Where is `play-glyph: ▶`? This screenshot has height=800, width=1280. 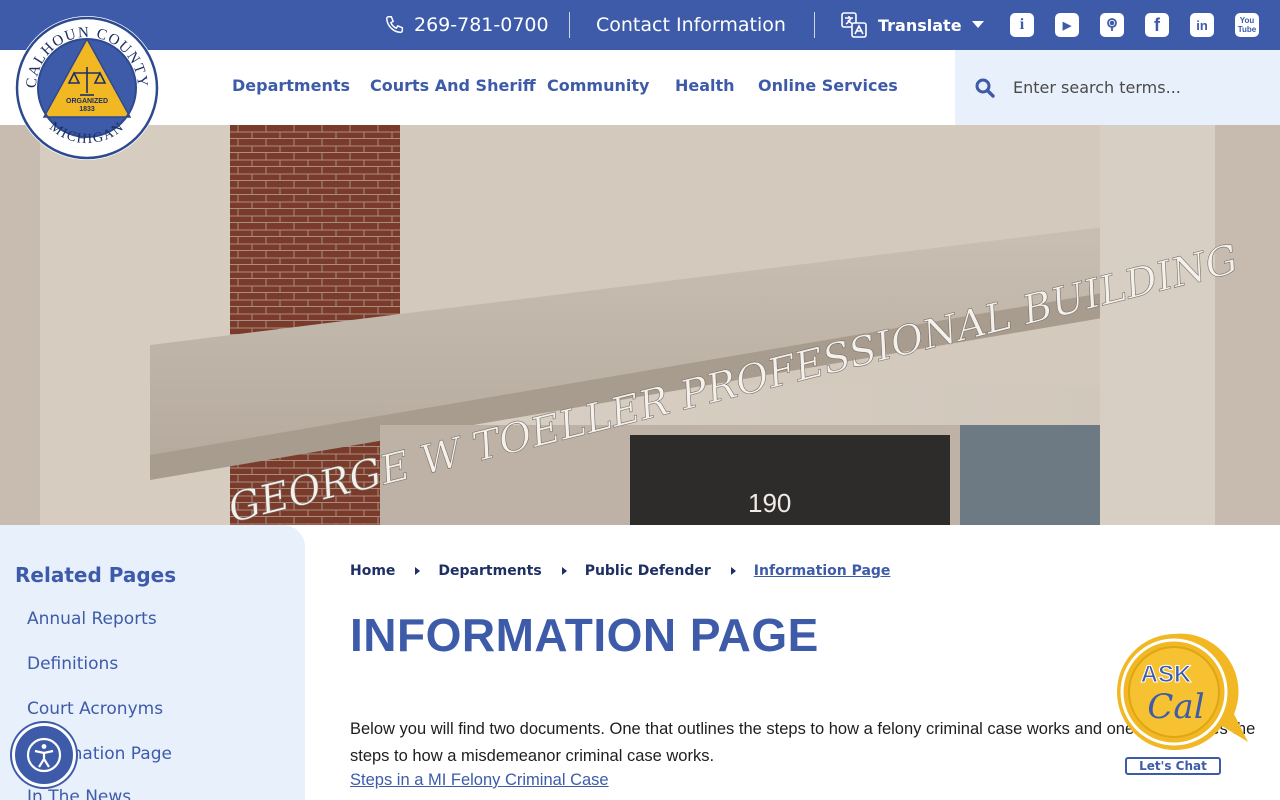 play-glyph: ▶ is located at coordinates (1067, 25).